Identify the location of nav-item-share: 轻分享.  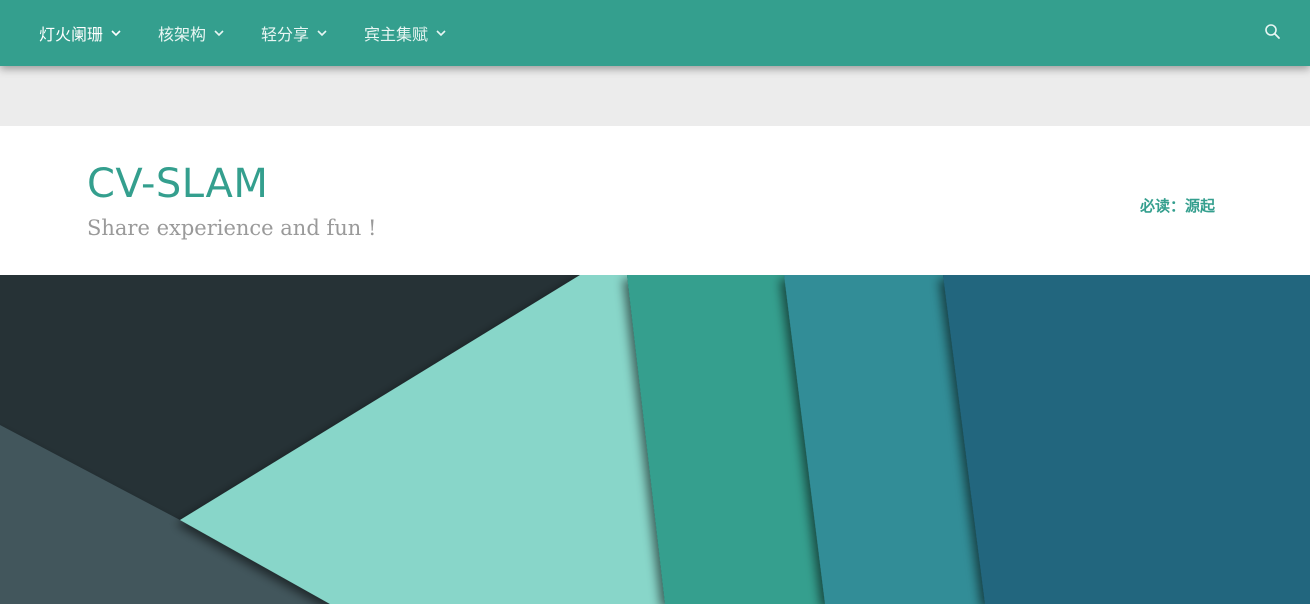
(294, 33).